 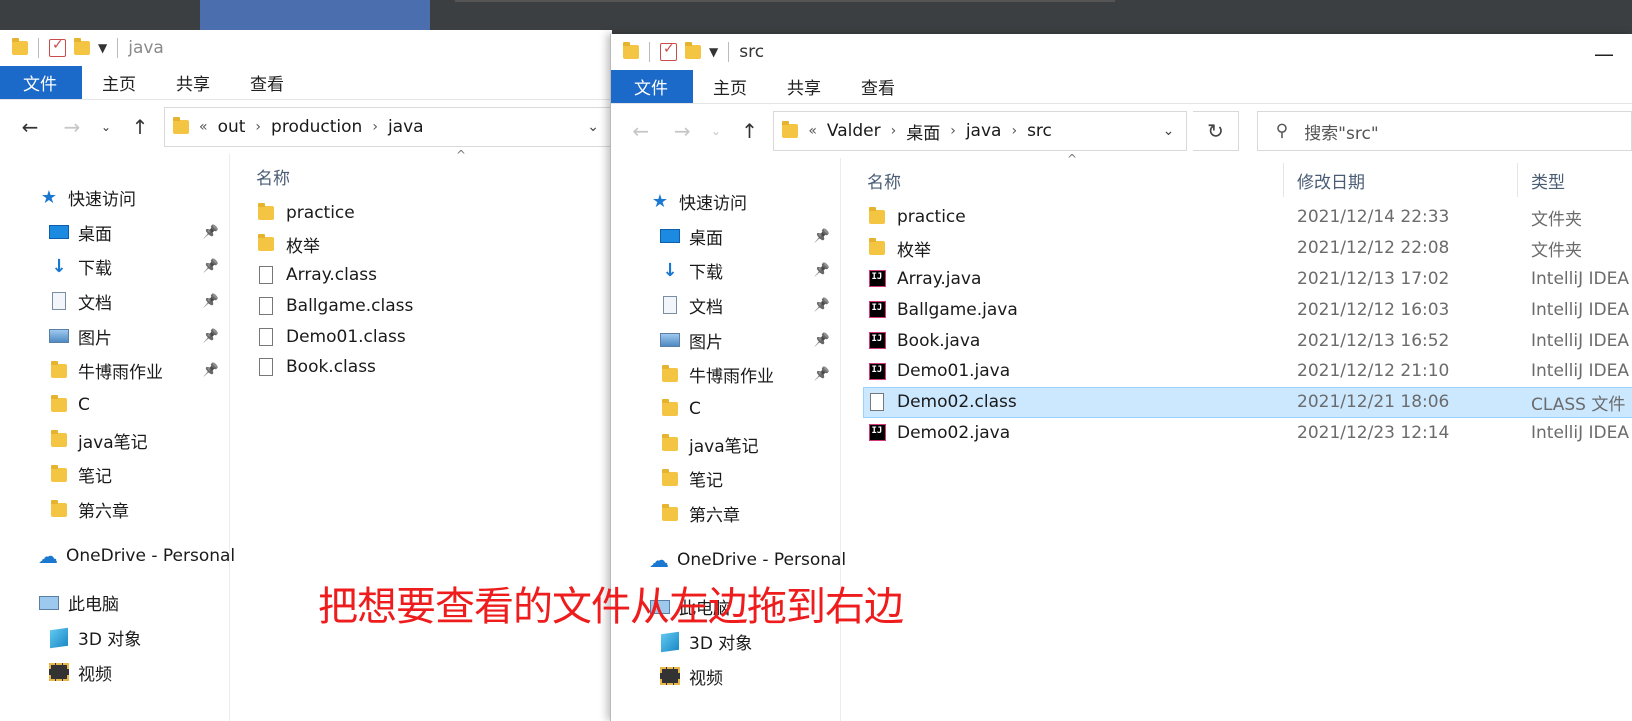 I want to click on file-row: Book.class, so click(x=434, y=367).